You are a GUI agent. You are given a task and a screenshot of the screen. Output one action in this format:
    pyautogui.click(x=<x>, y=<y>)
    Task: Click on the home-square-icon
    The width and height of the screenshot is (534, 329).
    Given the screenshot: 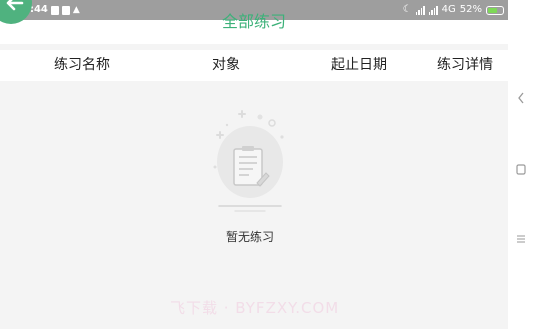 What is the action you would take?
    pyautogui.click(x=521, y=169)
    